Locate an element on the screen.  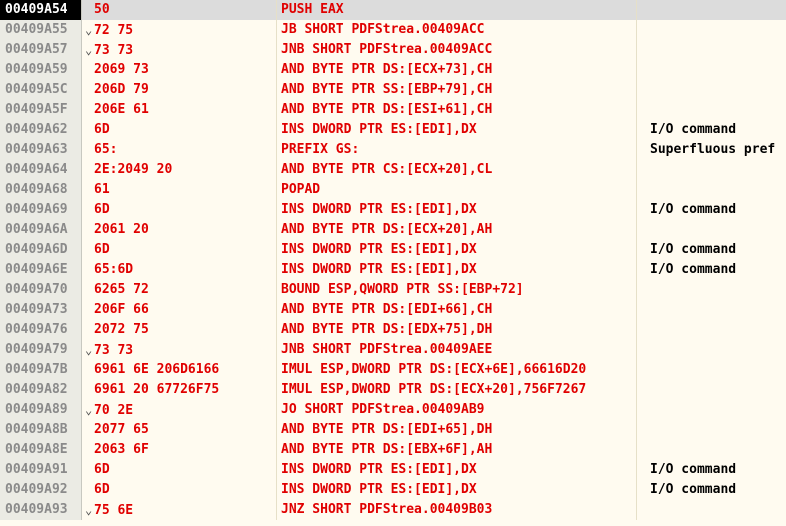
hex-dump-cell: ⌄ 75 6E is located at coordinates (179, 510).